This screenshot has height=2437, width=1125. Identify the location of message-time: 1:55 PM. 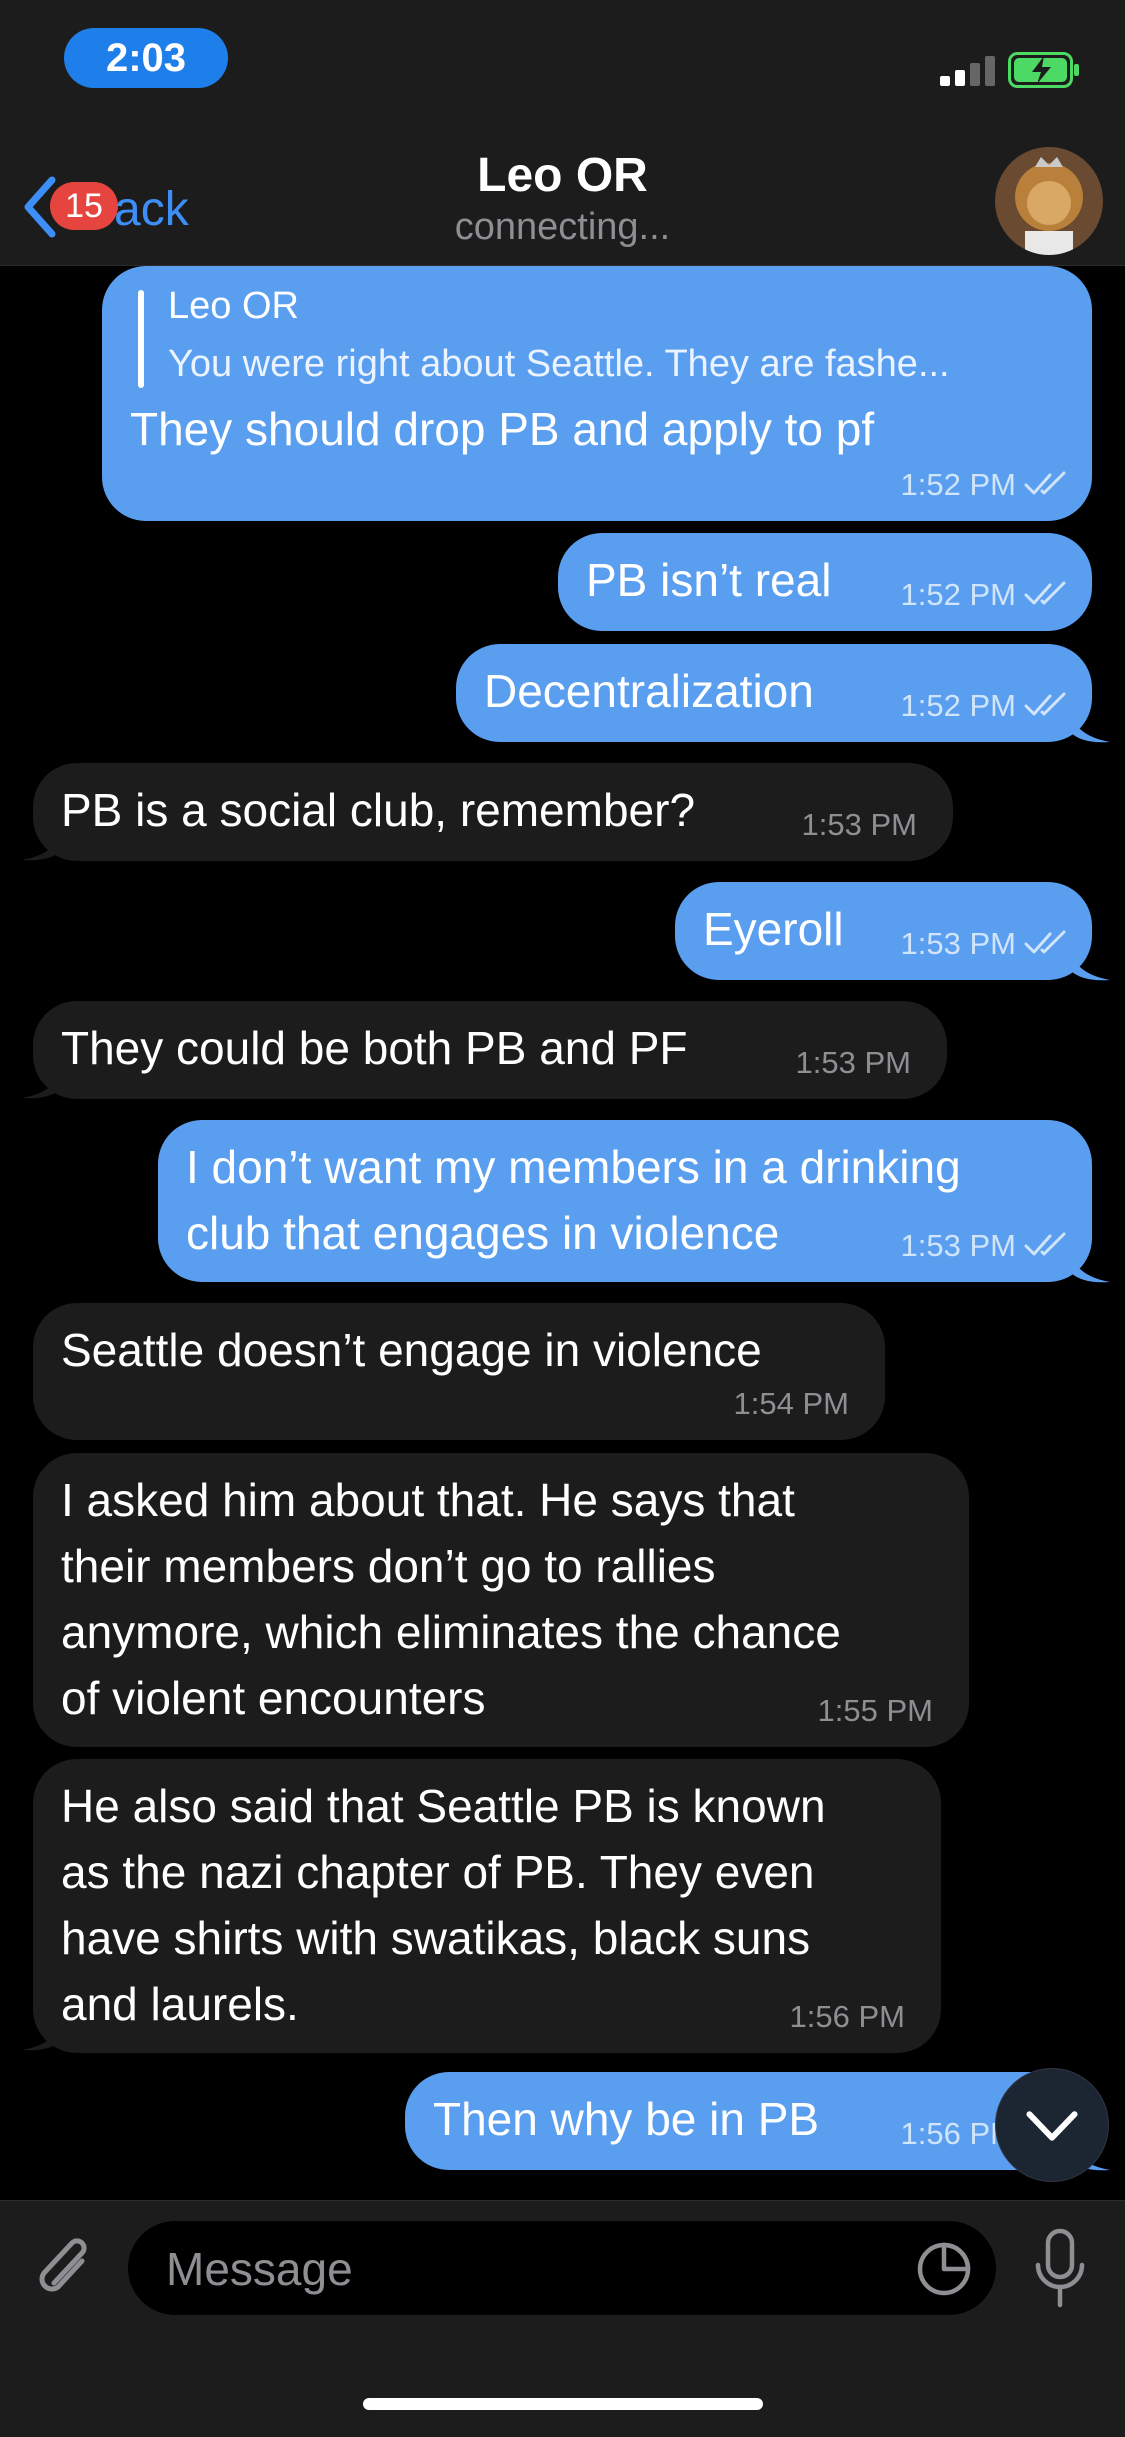
(875, 1710).